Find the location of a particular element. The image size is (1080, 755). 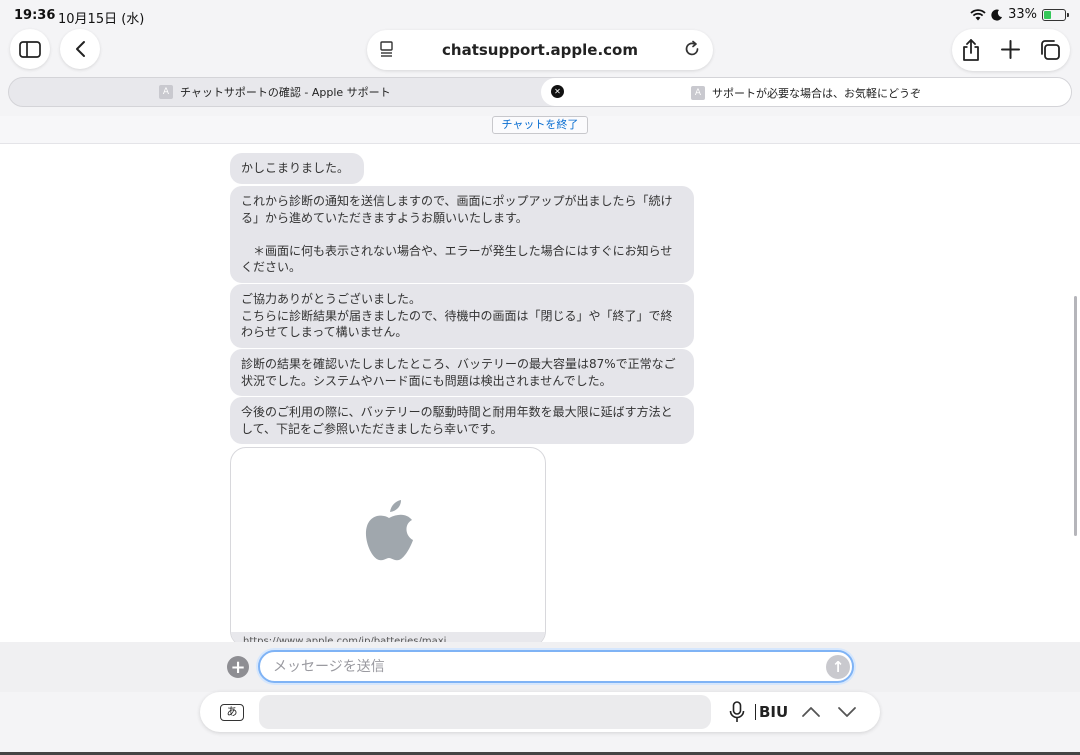

chat-header-strip: チャットを終了 is located at coordinates (540, 130).